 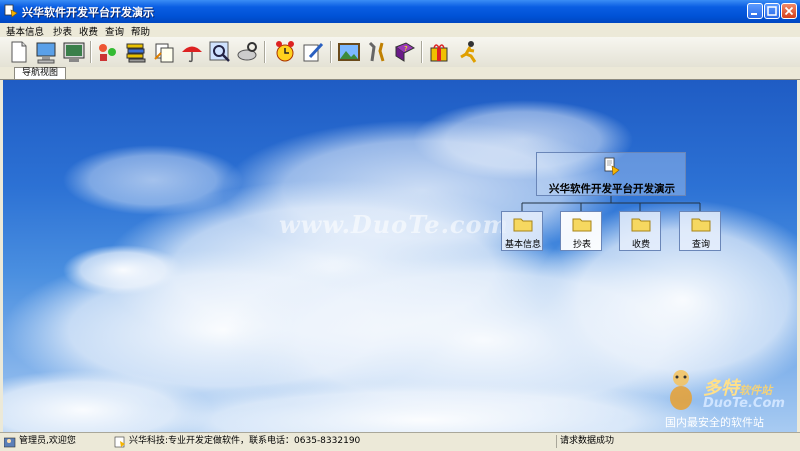 I want to click on menu-bar: 基本信息 抄表 收费 查询 帮助, so click(x=400, y=30).